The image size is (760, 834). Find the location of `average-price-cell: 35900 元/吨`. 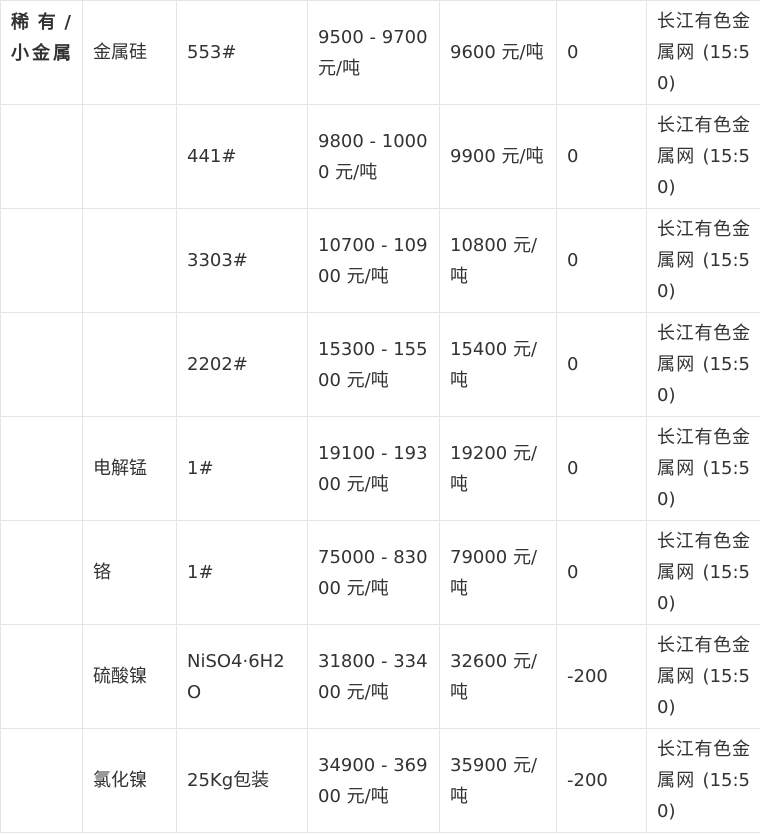

average-price-cell: 35900 元/吨 is located at coordinates (498, 780).